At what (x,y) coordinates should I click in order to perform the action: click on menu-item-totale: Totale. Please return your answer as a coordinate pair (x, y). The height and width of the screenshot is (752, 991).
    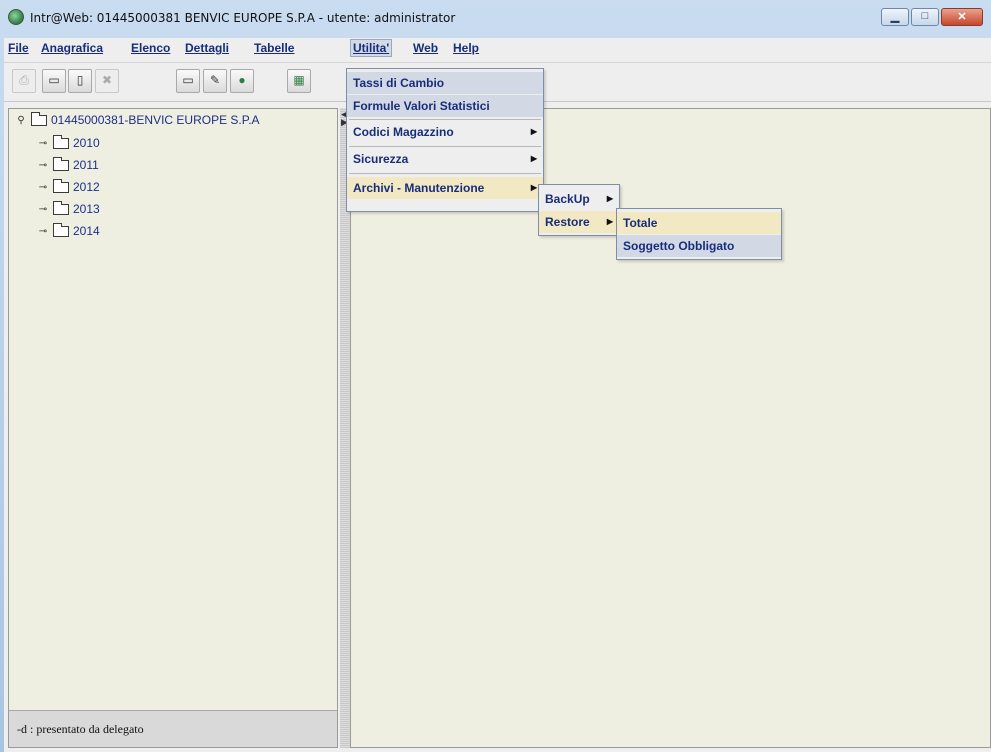
    Looking at the image, I should click on (699, 223).